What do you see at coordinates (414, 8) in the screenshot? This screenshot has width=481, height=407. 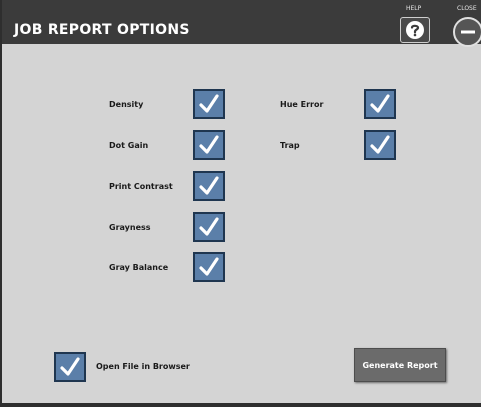 I see `help-caption: HELP` at bounding box center [414, 8].